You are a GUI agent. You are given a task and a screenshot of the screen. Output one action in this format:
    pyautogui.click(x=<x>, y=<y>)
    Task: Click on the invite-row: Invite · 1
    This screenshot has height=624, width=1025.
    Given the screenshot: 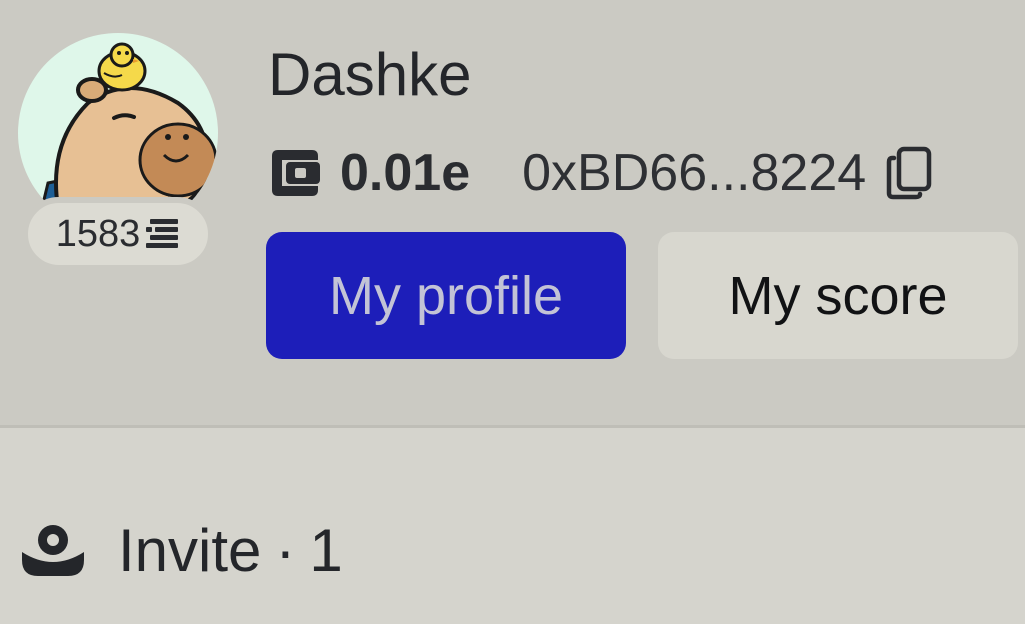 What is the action you would take?
    pyautogui.click(x=181, y=550)
    